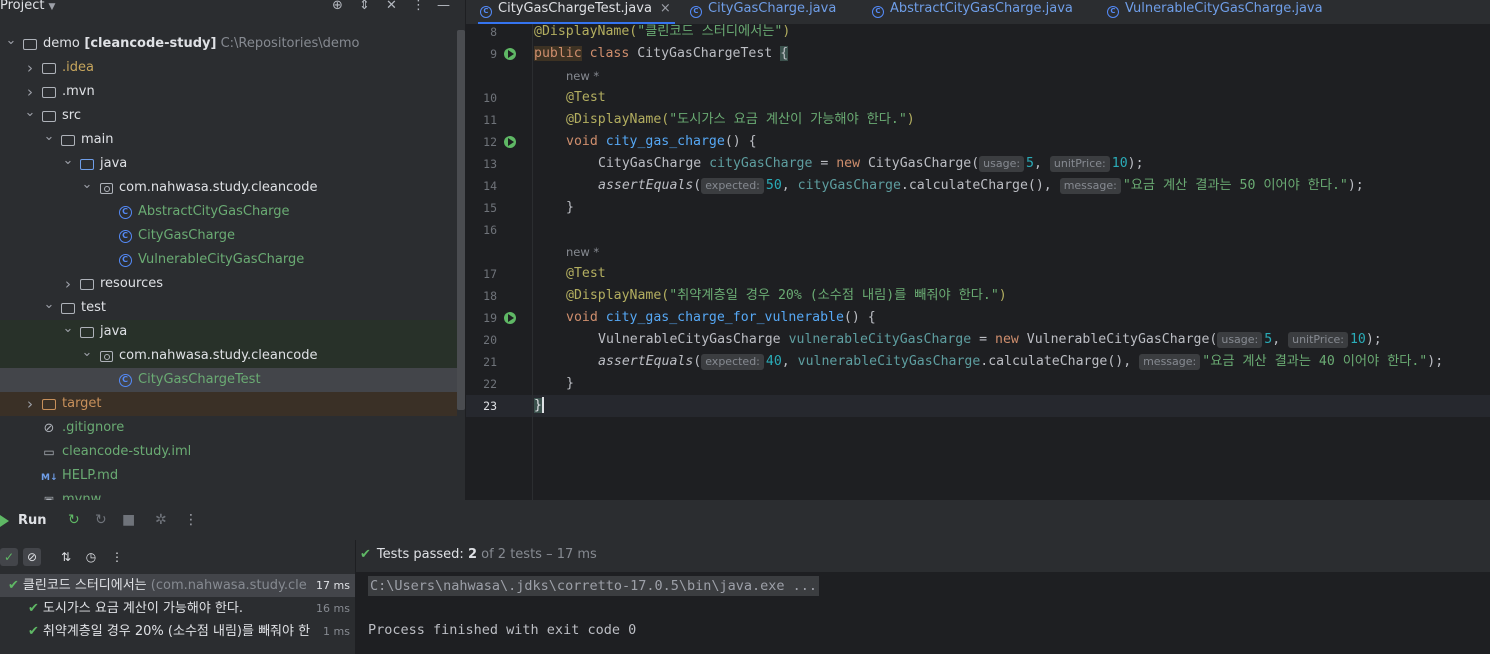  I want to click on line-number: 23, so click(490, 406).